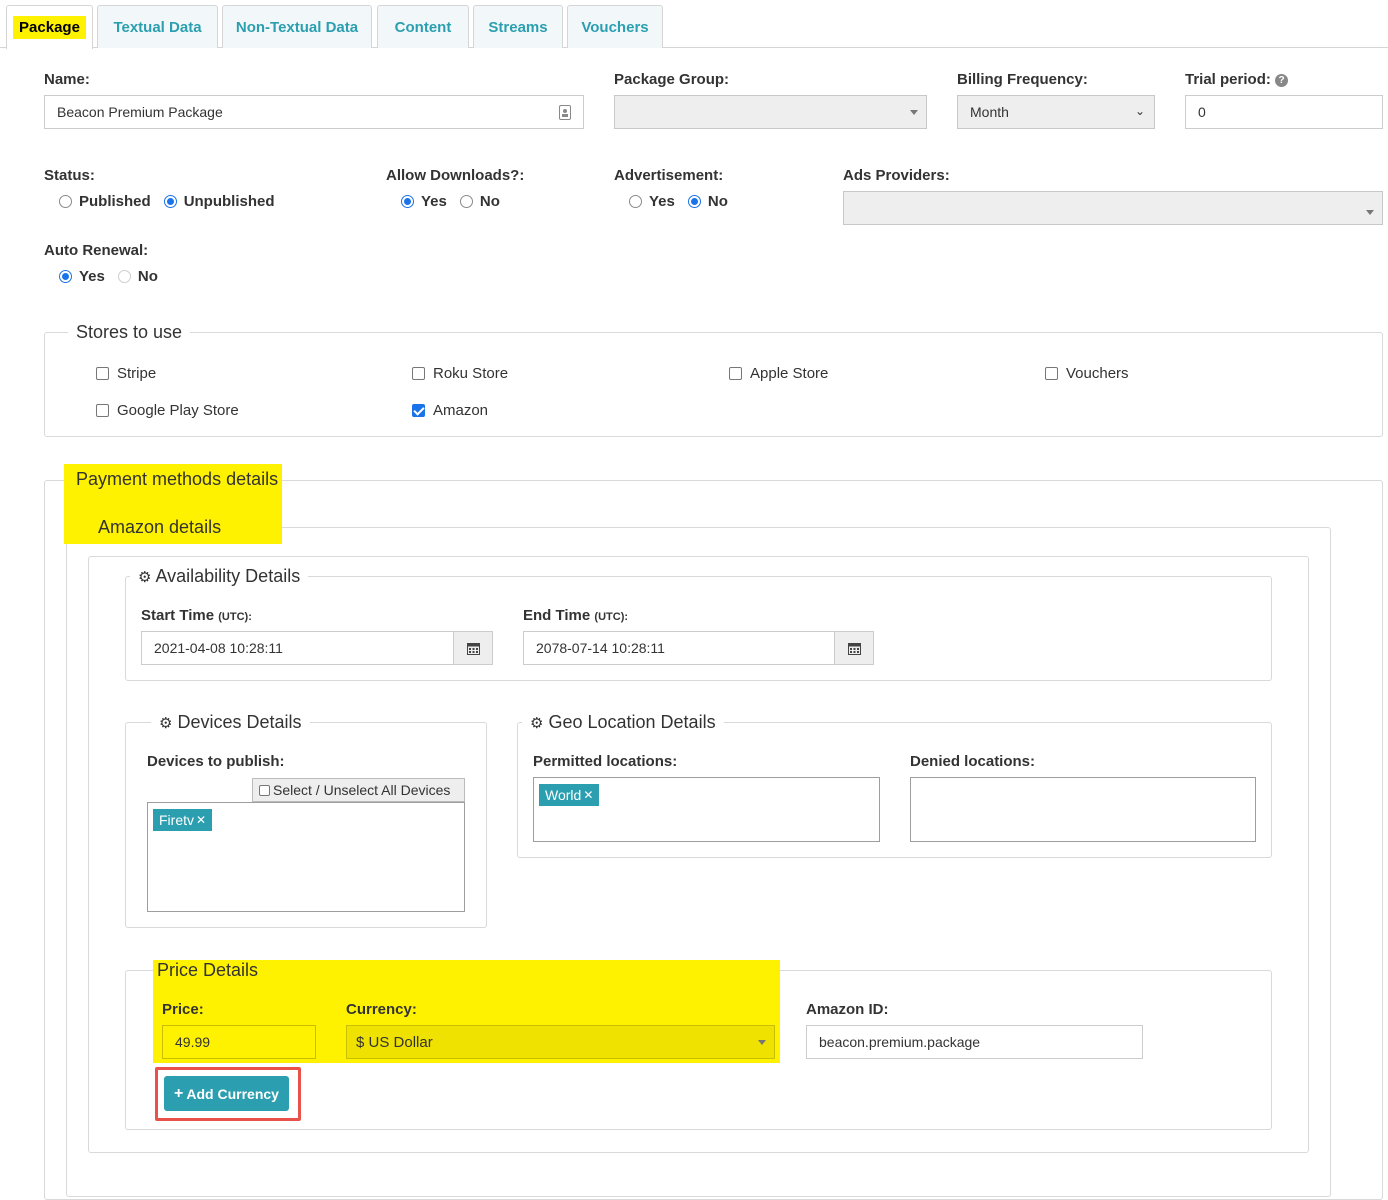 Image resolution: width=1388 pixels, height=1200 pixels. I want to click on tab-label: Non-Textual Data, so click(297, 27).